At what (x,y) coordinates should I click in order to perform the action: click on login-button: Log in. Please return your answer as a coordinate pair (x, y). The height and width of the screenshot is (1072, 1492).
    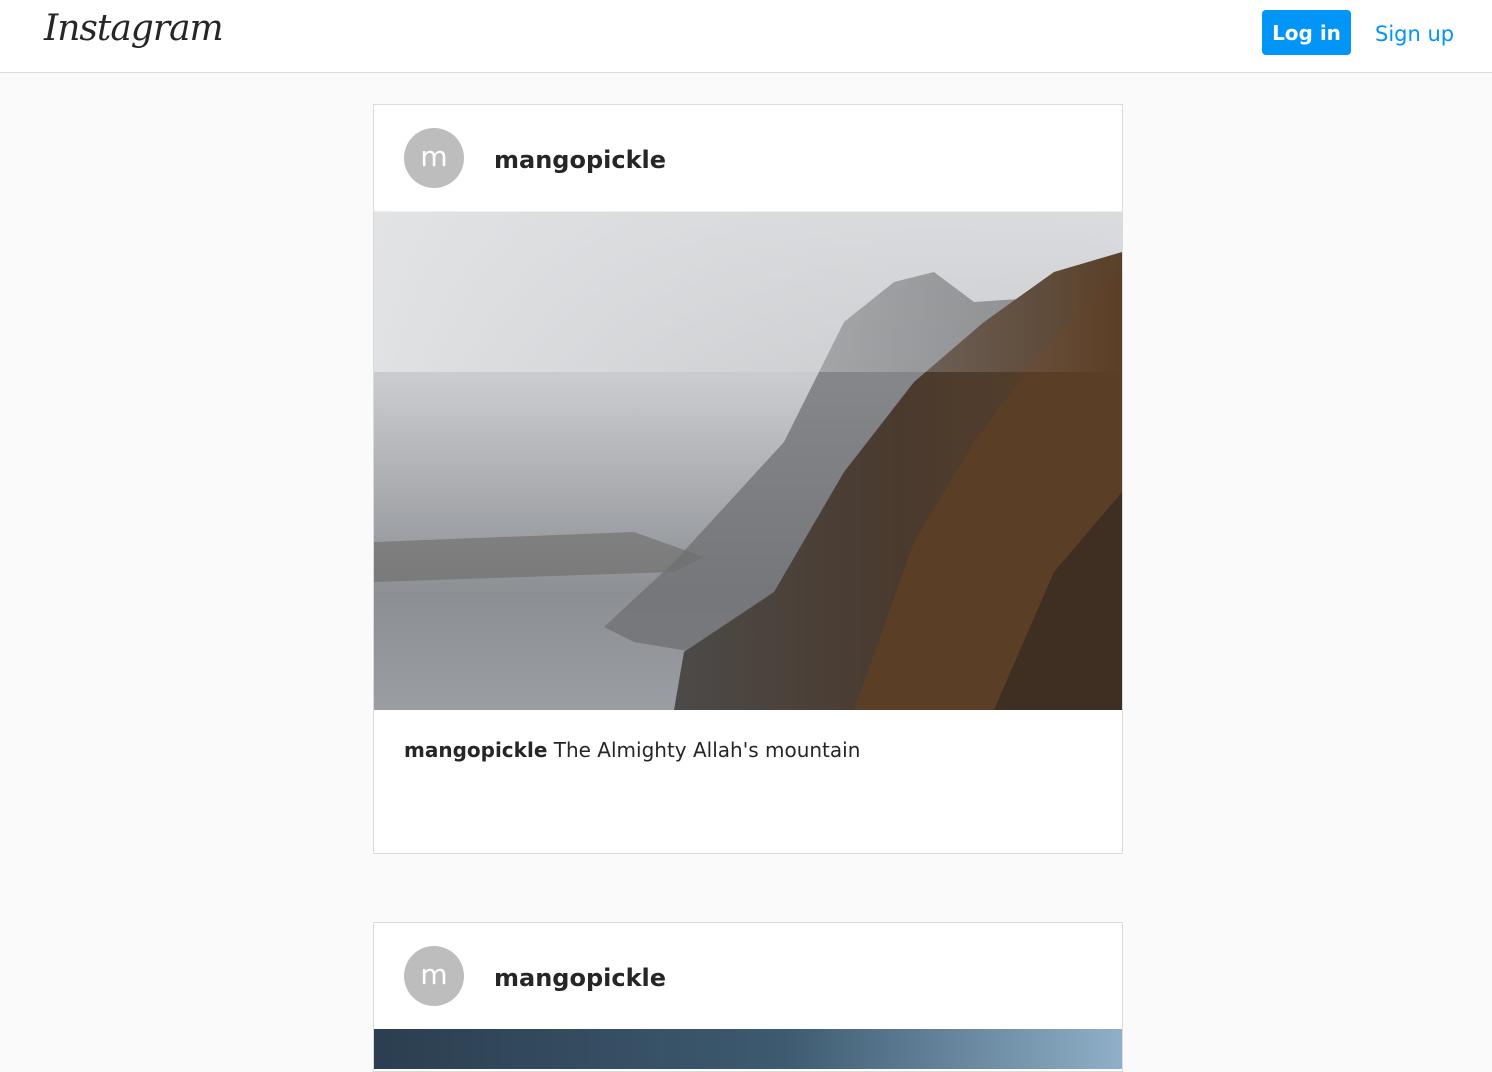
    Looking at the image, I should click on (1306, 32).